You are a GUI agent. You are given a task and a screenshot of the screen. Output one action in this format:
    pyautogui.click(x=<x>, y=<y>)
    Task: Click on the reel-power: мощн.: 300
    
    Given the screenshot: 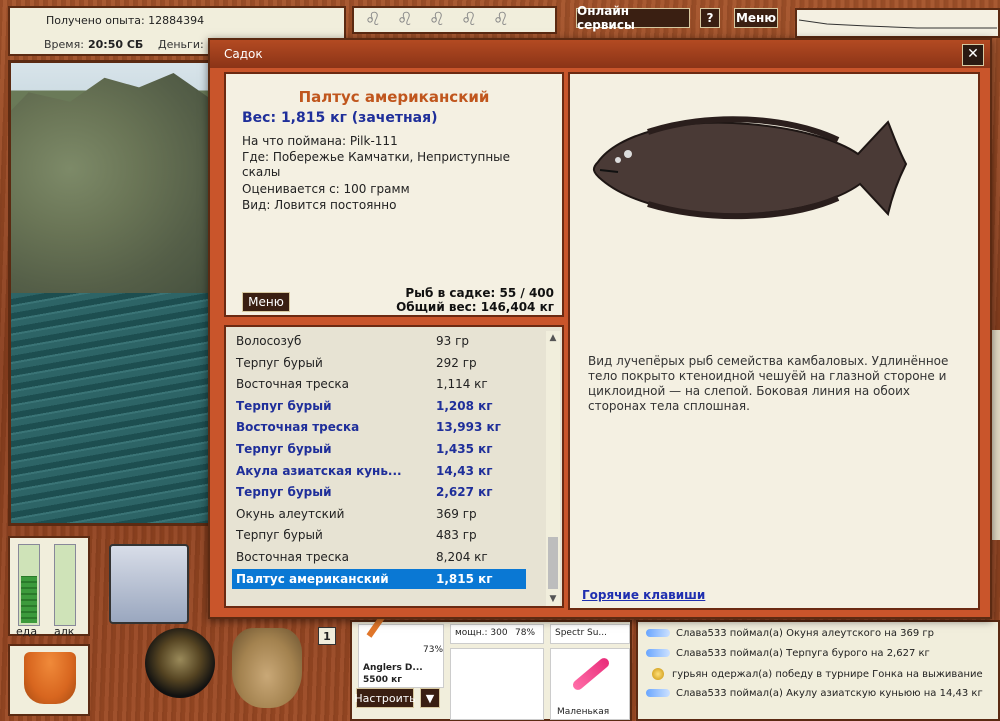 What is the action you would take?
    pyautogui.click(x=481, y=633)
    